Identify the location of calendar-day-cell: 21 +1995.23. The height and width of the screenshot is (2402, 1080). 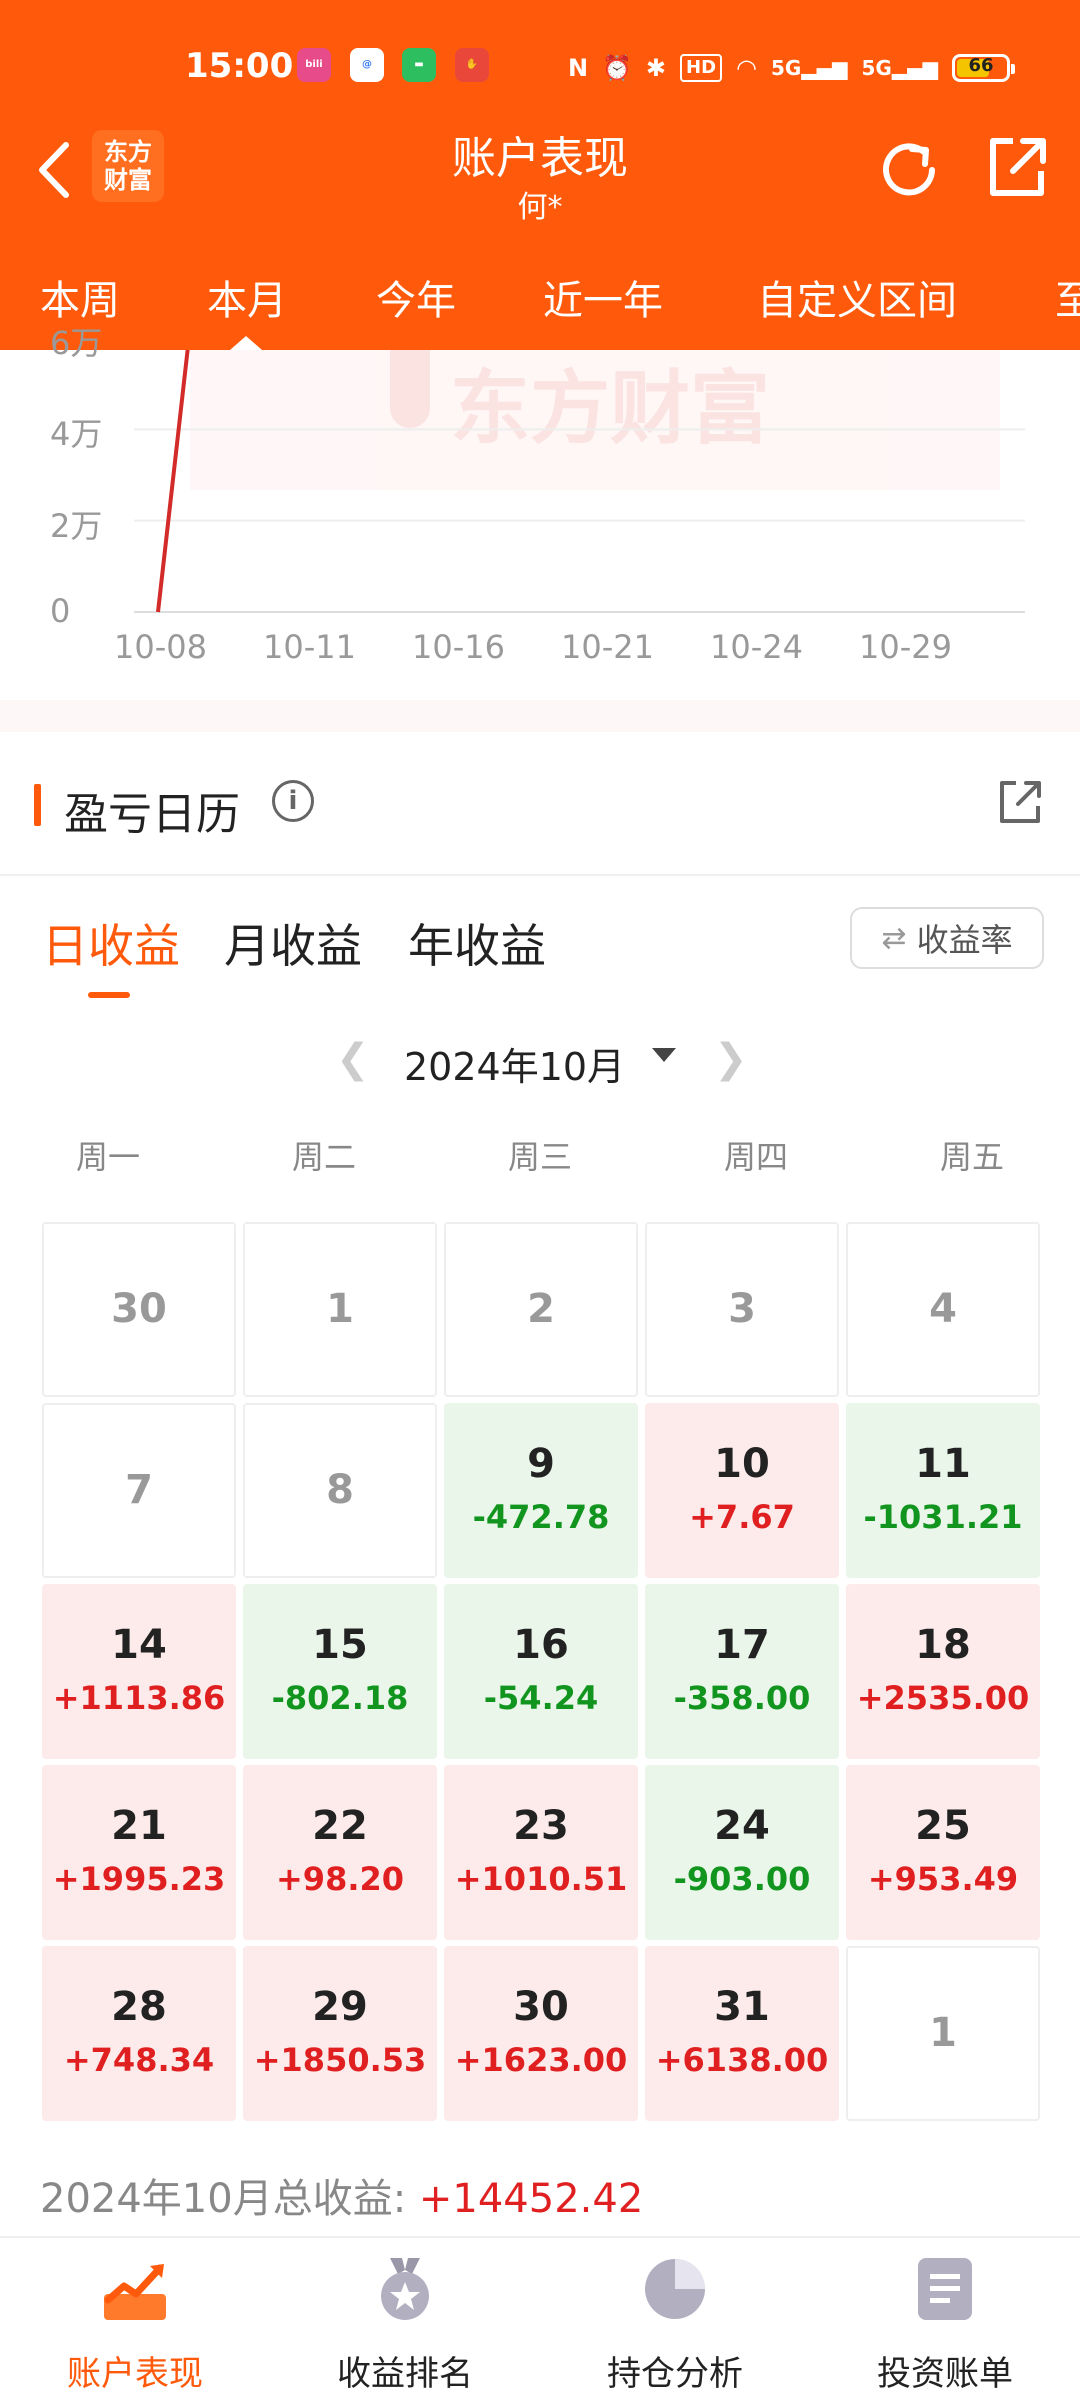
(139, 1852).